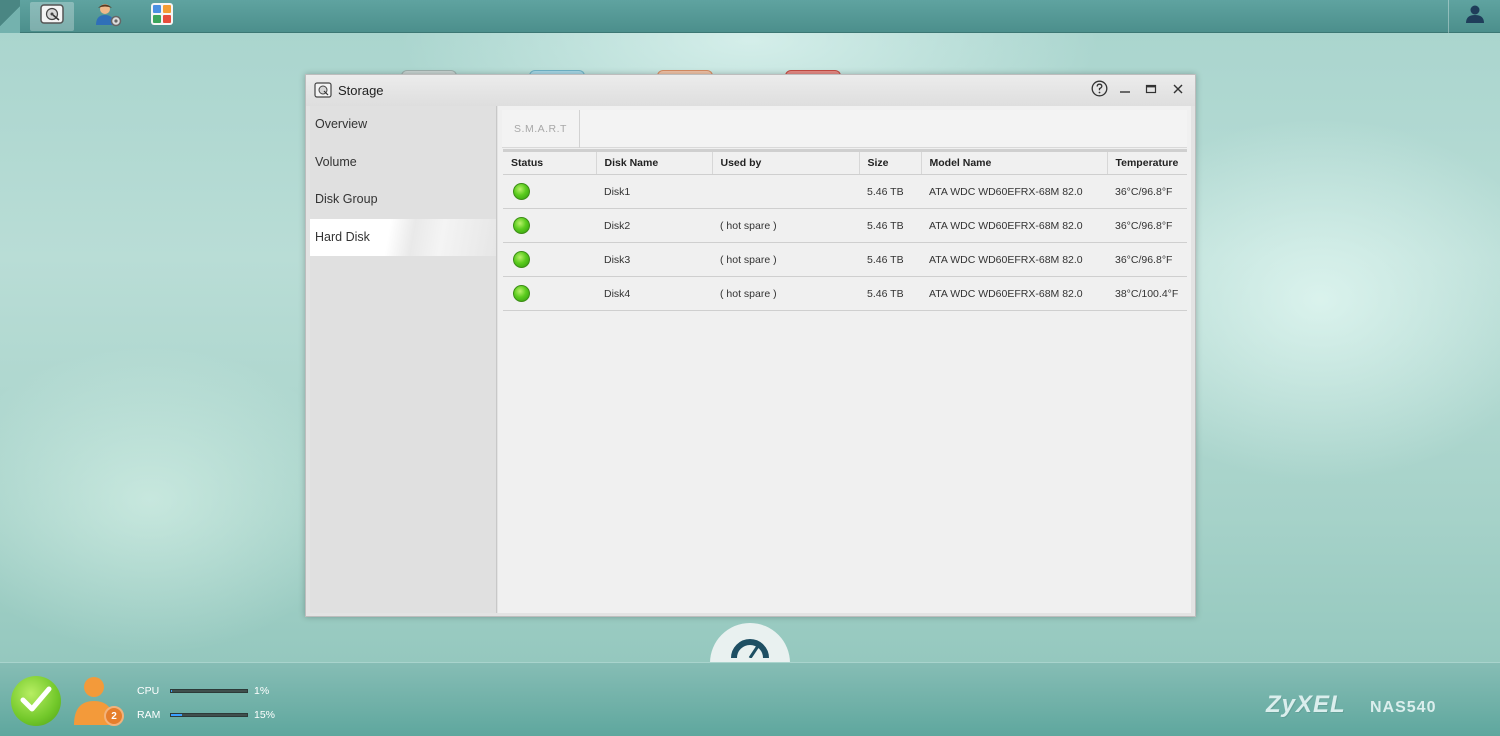 Image resolution: width=1500 pixels, height=736 pixels. Describe the element at coordinates (750, 90) in the screenshot. I see `window-titlebar: Storage` at that location.